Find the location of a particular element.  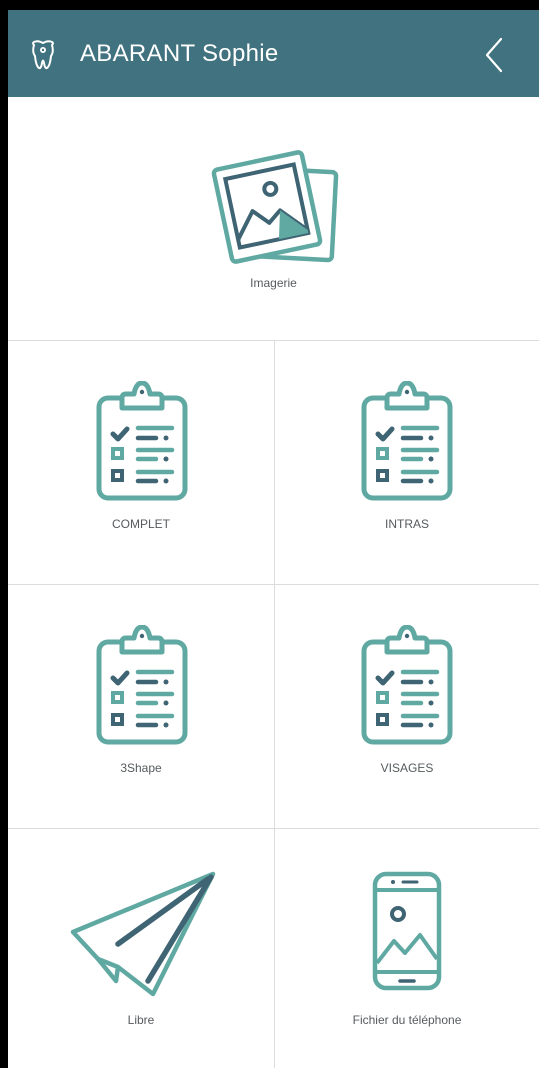

tile-intras: INTRAS is located at coordinates (407, 462).